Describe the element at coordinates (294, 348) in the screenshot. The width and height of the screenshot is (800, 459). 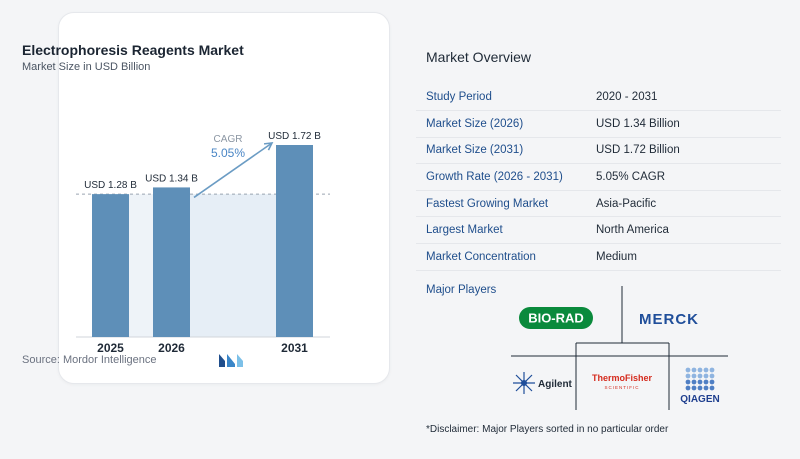
I see `x-tick-label: 2031` at that location.